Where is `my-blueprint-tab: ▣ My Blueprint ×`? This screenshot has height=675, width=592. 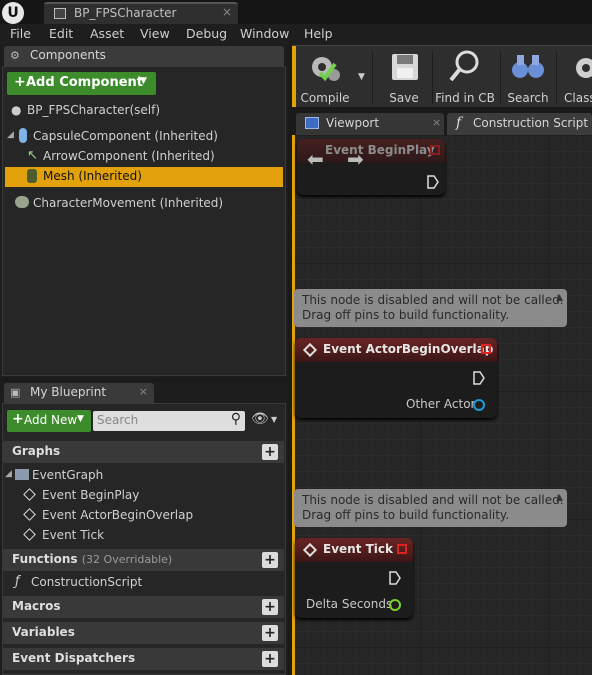 my-blueprint-tab: ▣ My Blueprint × is located at coordinates (79, 393).